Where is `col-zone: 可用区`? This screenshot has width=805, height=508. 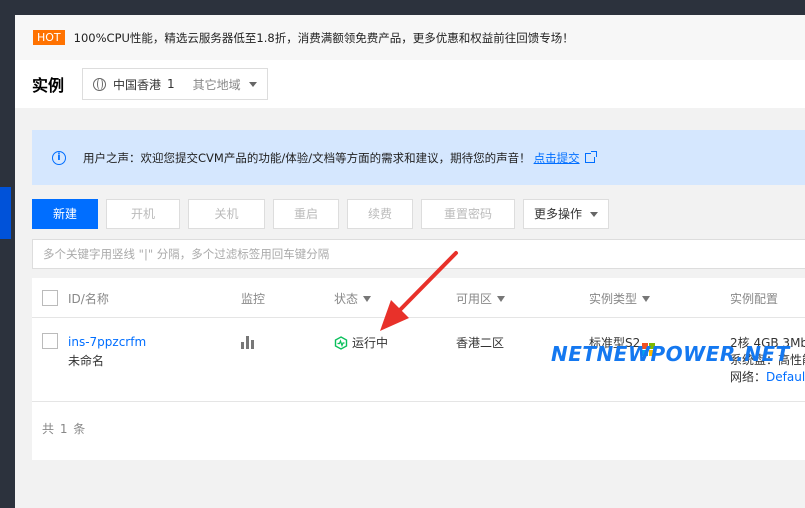
col-zone: 可用区 is located at coordinates (481, 298).